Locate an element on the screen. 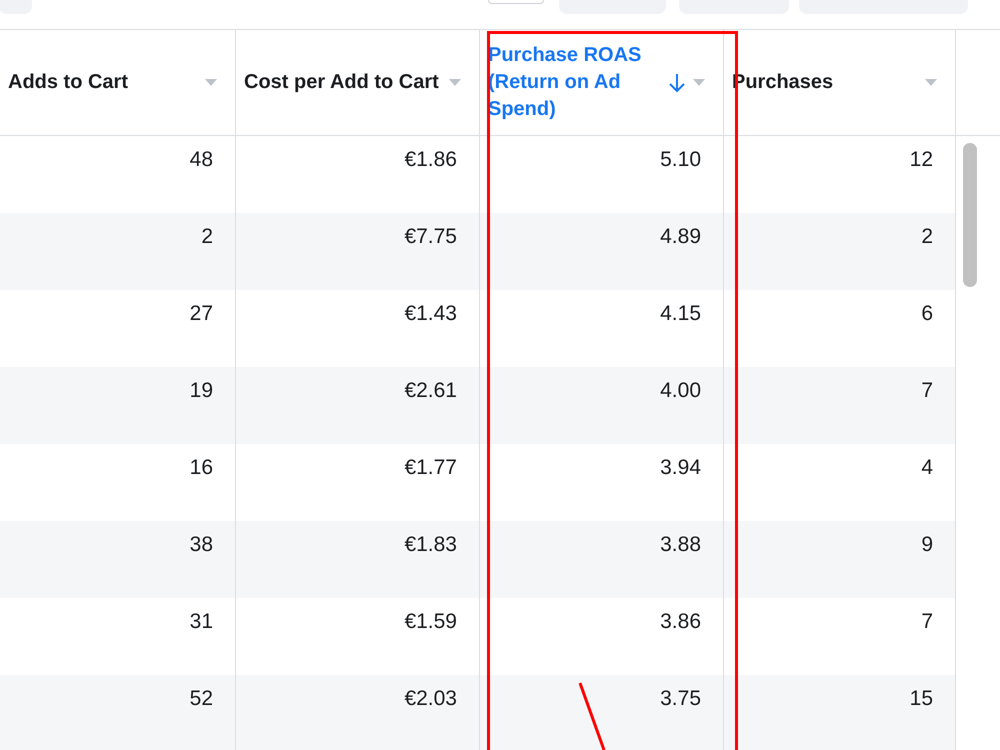  table-cell-text: €1.43 is located at coordinates (430, 314).